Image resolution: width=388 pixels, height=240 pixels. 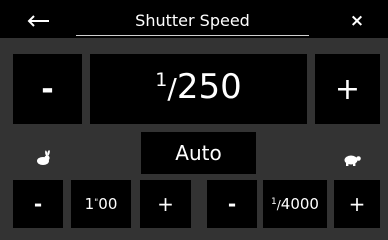 I want to click on min-limit-fraction: 00, so click(x=108, y=204).